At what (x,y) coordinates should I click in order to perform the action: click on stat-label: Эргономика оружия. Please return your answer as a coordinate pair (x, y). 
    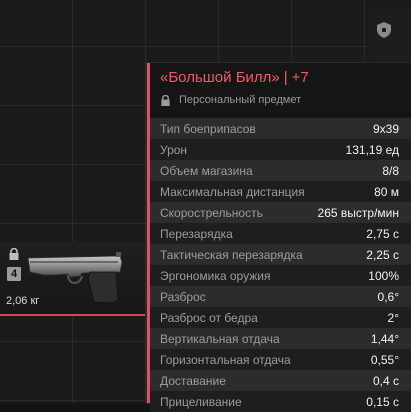
    Looking at the image, I should click on (215, 275).